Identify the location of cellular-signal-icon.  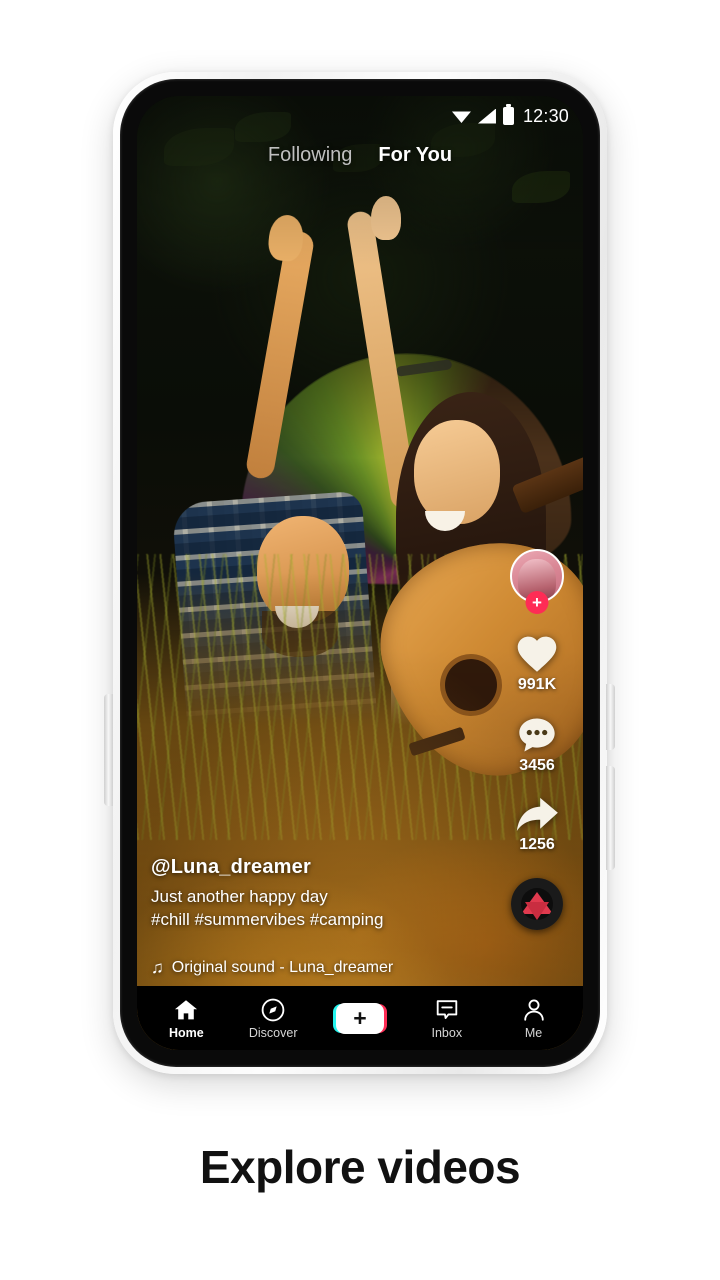
(486, 116).